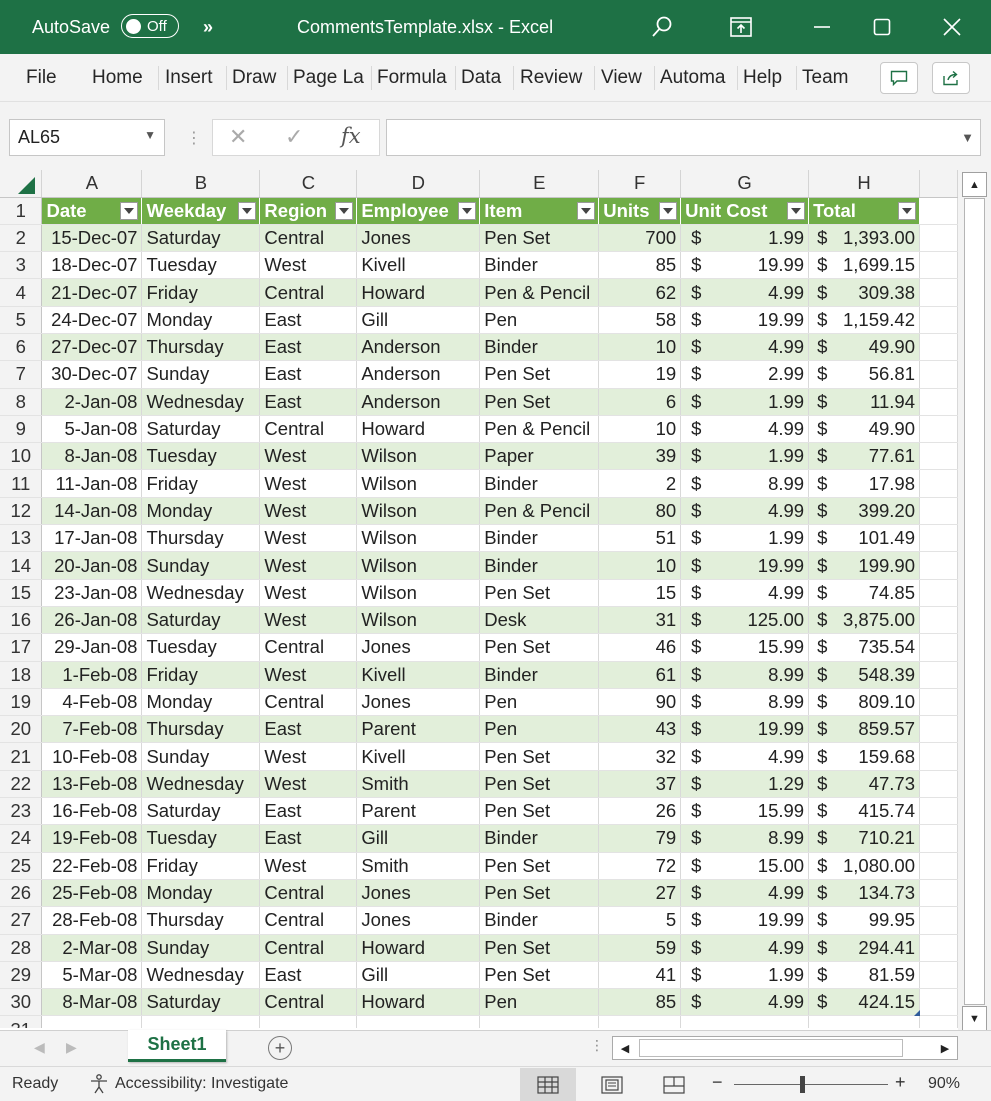  I want to click on column-header: F, so click(640, 184).